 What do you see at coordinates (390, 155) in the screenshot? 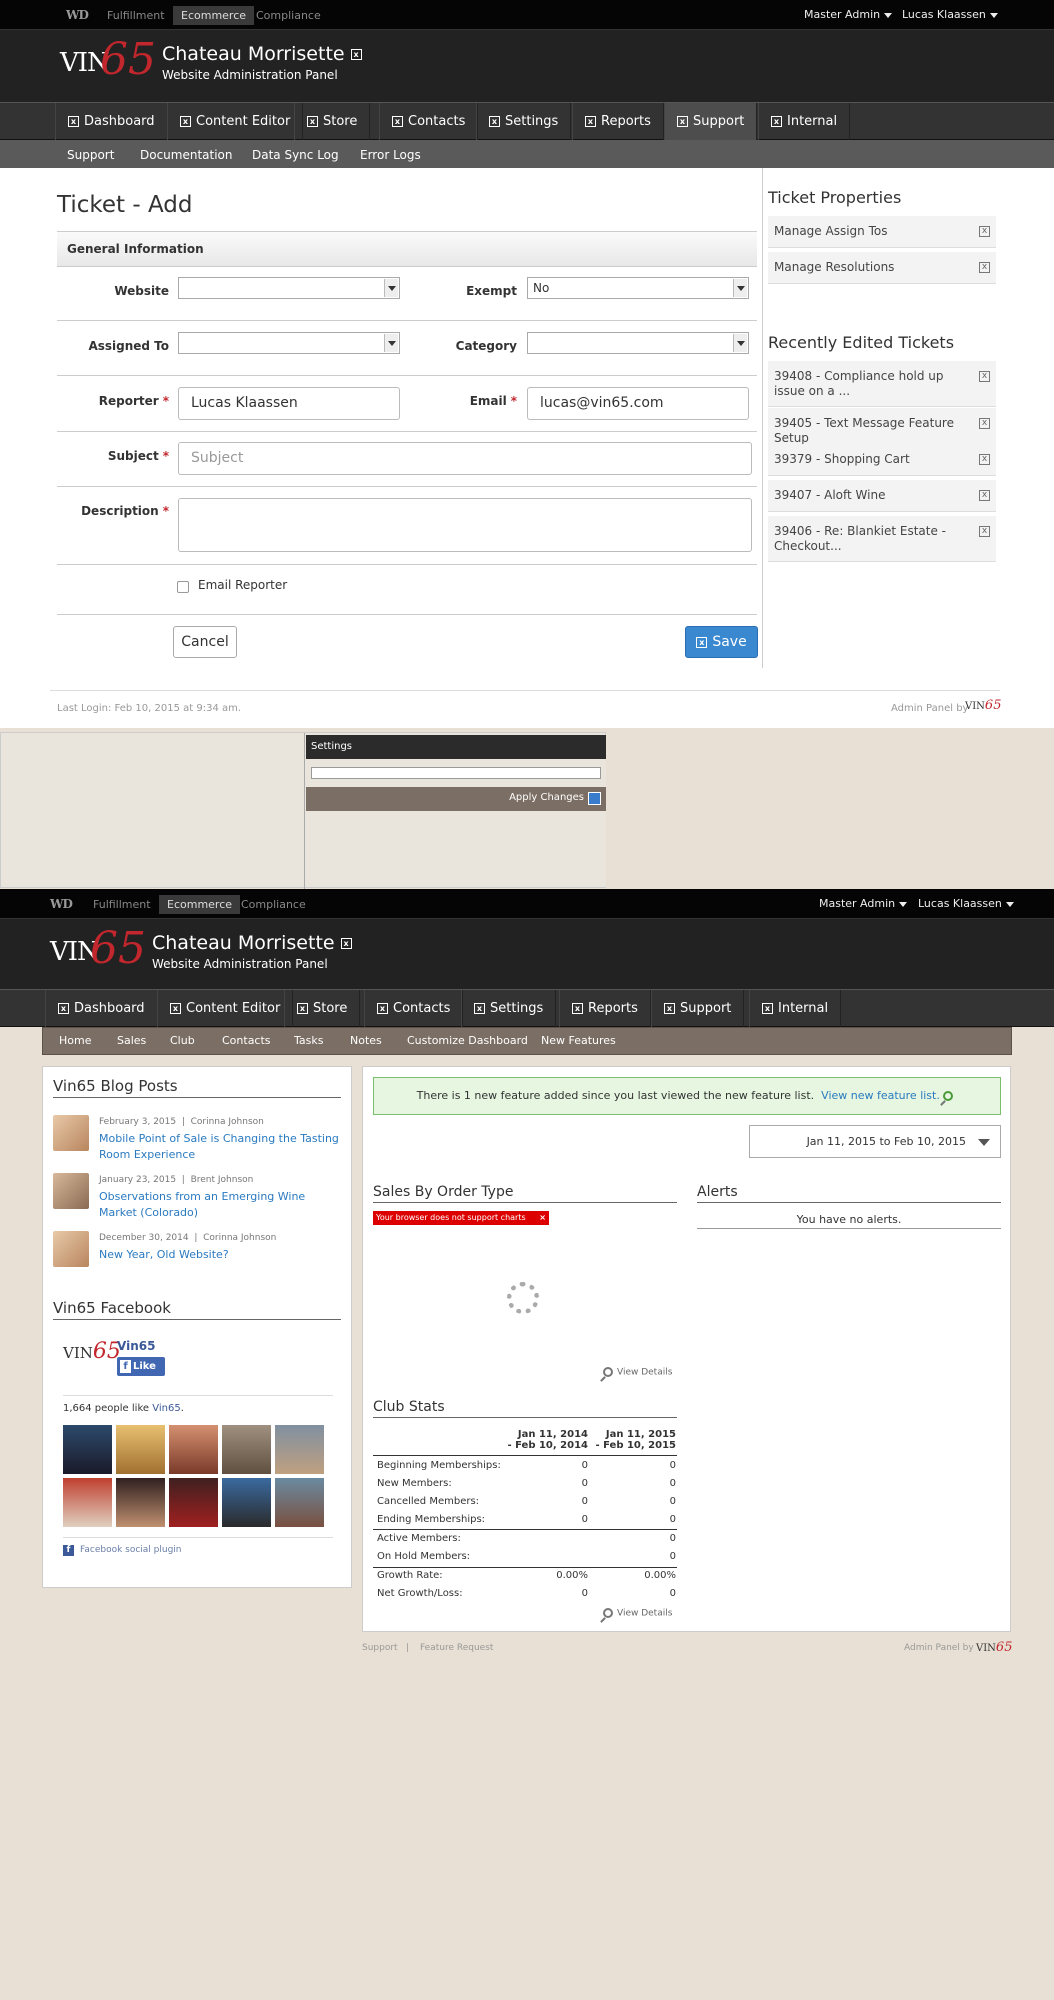
I see `subnav-error-logs: Error Logs` at bounding box center [390, 155].